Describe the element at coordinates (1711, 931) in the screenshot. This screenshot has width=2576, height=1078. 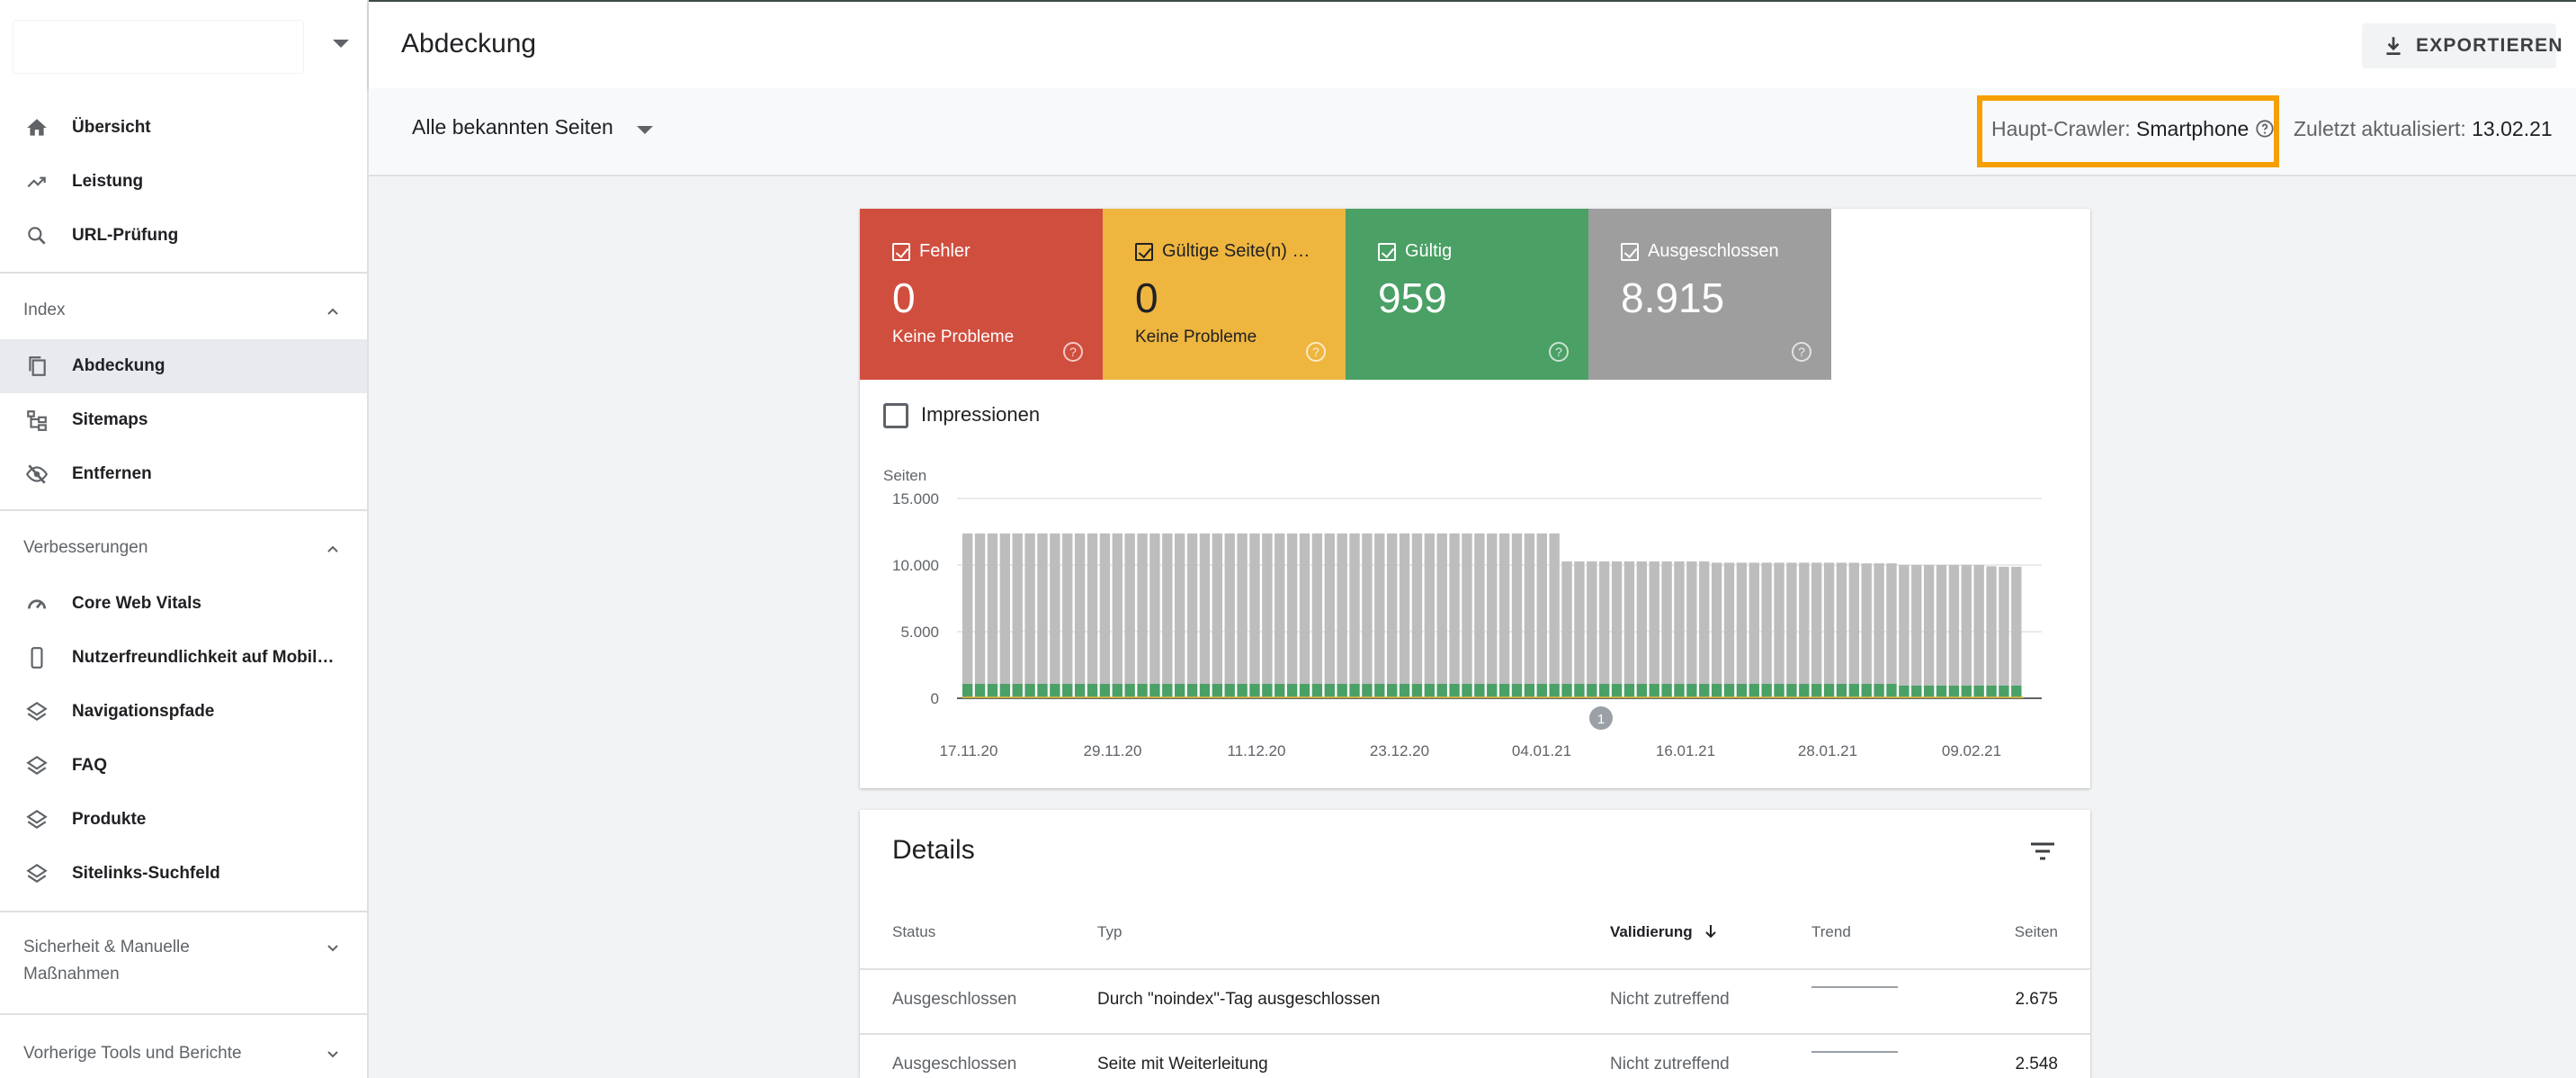
I see `sort-arrow-down-icon` at that location.